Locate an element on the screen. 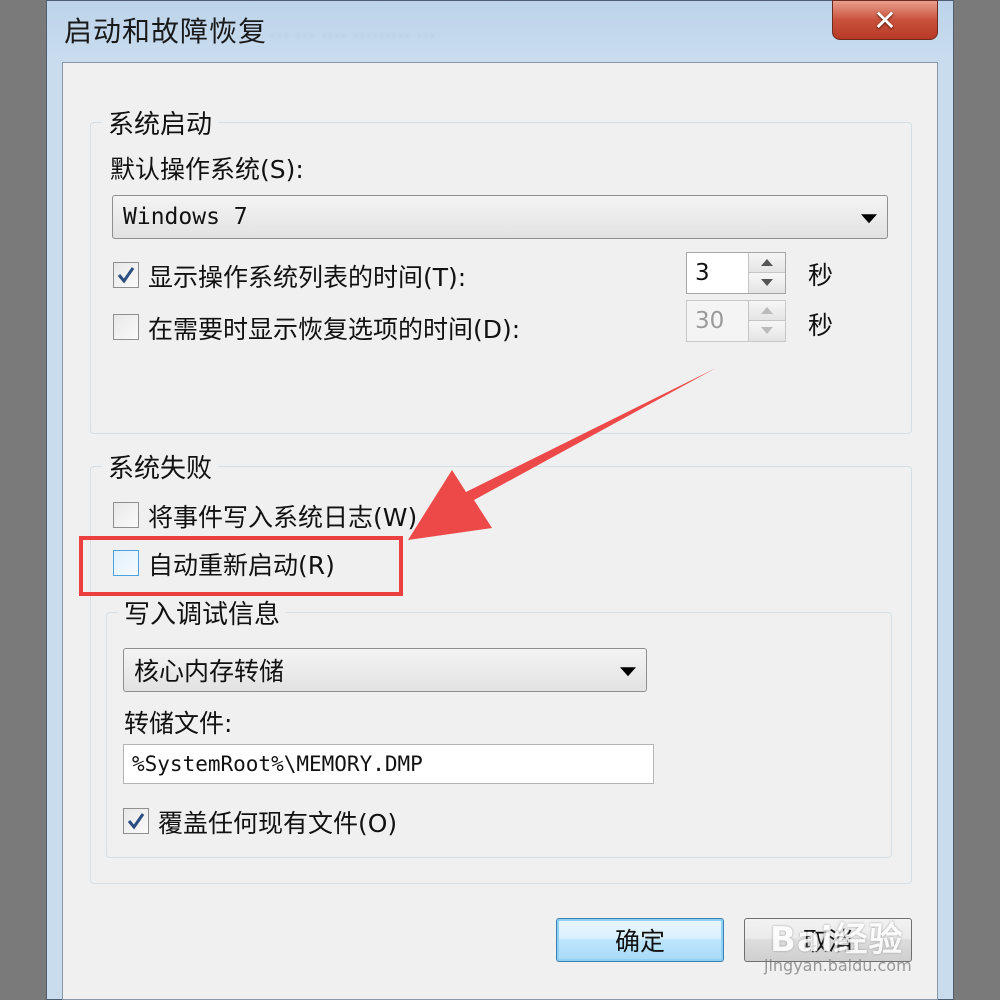 The height and width of the screenshot is (1000, 1000). dump-type-value: 核心内存转储 is located at coordinates (209, 671).